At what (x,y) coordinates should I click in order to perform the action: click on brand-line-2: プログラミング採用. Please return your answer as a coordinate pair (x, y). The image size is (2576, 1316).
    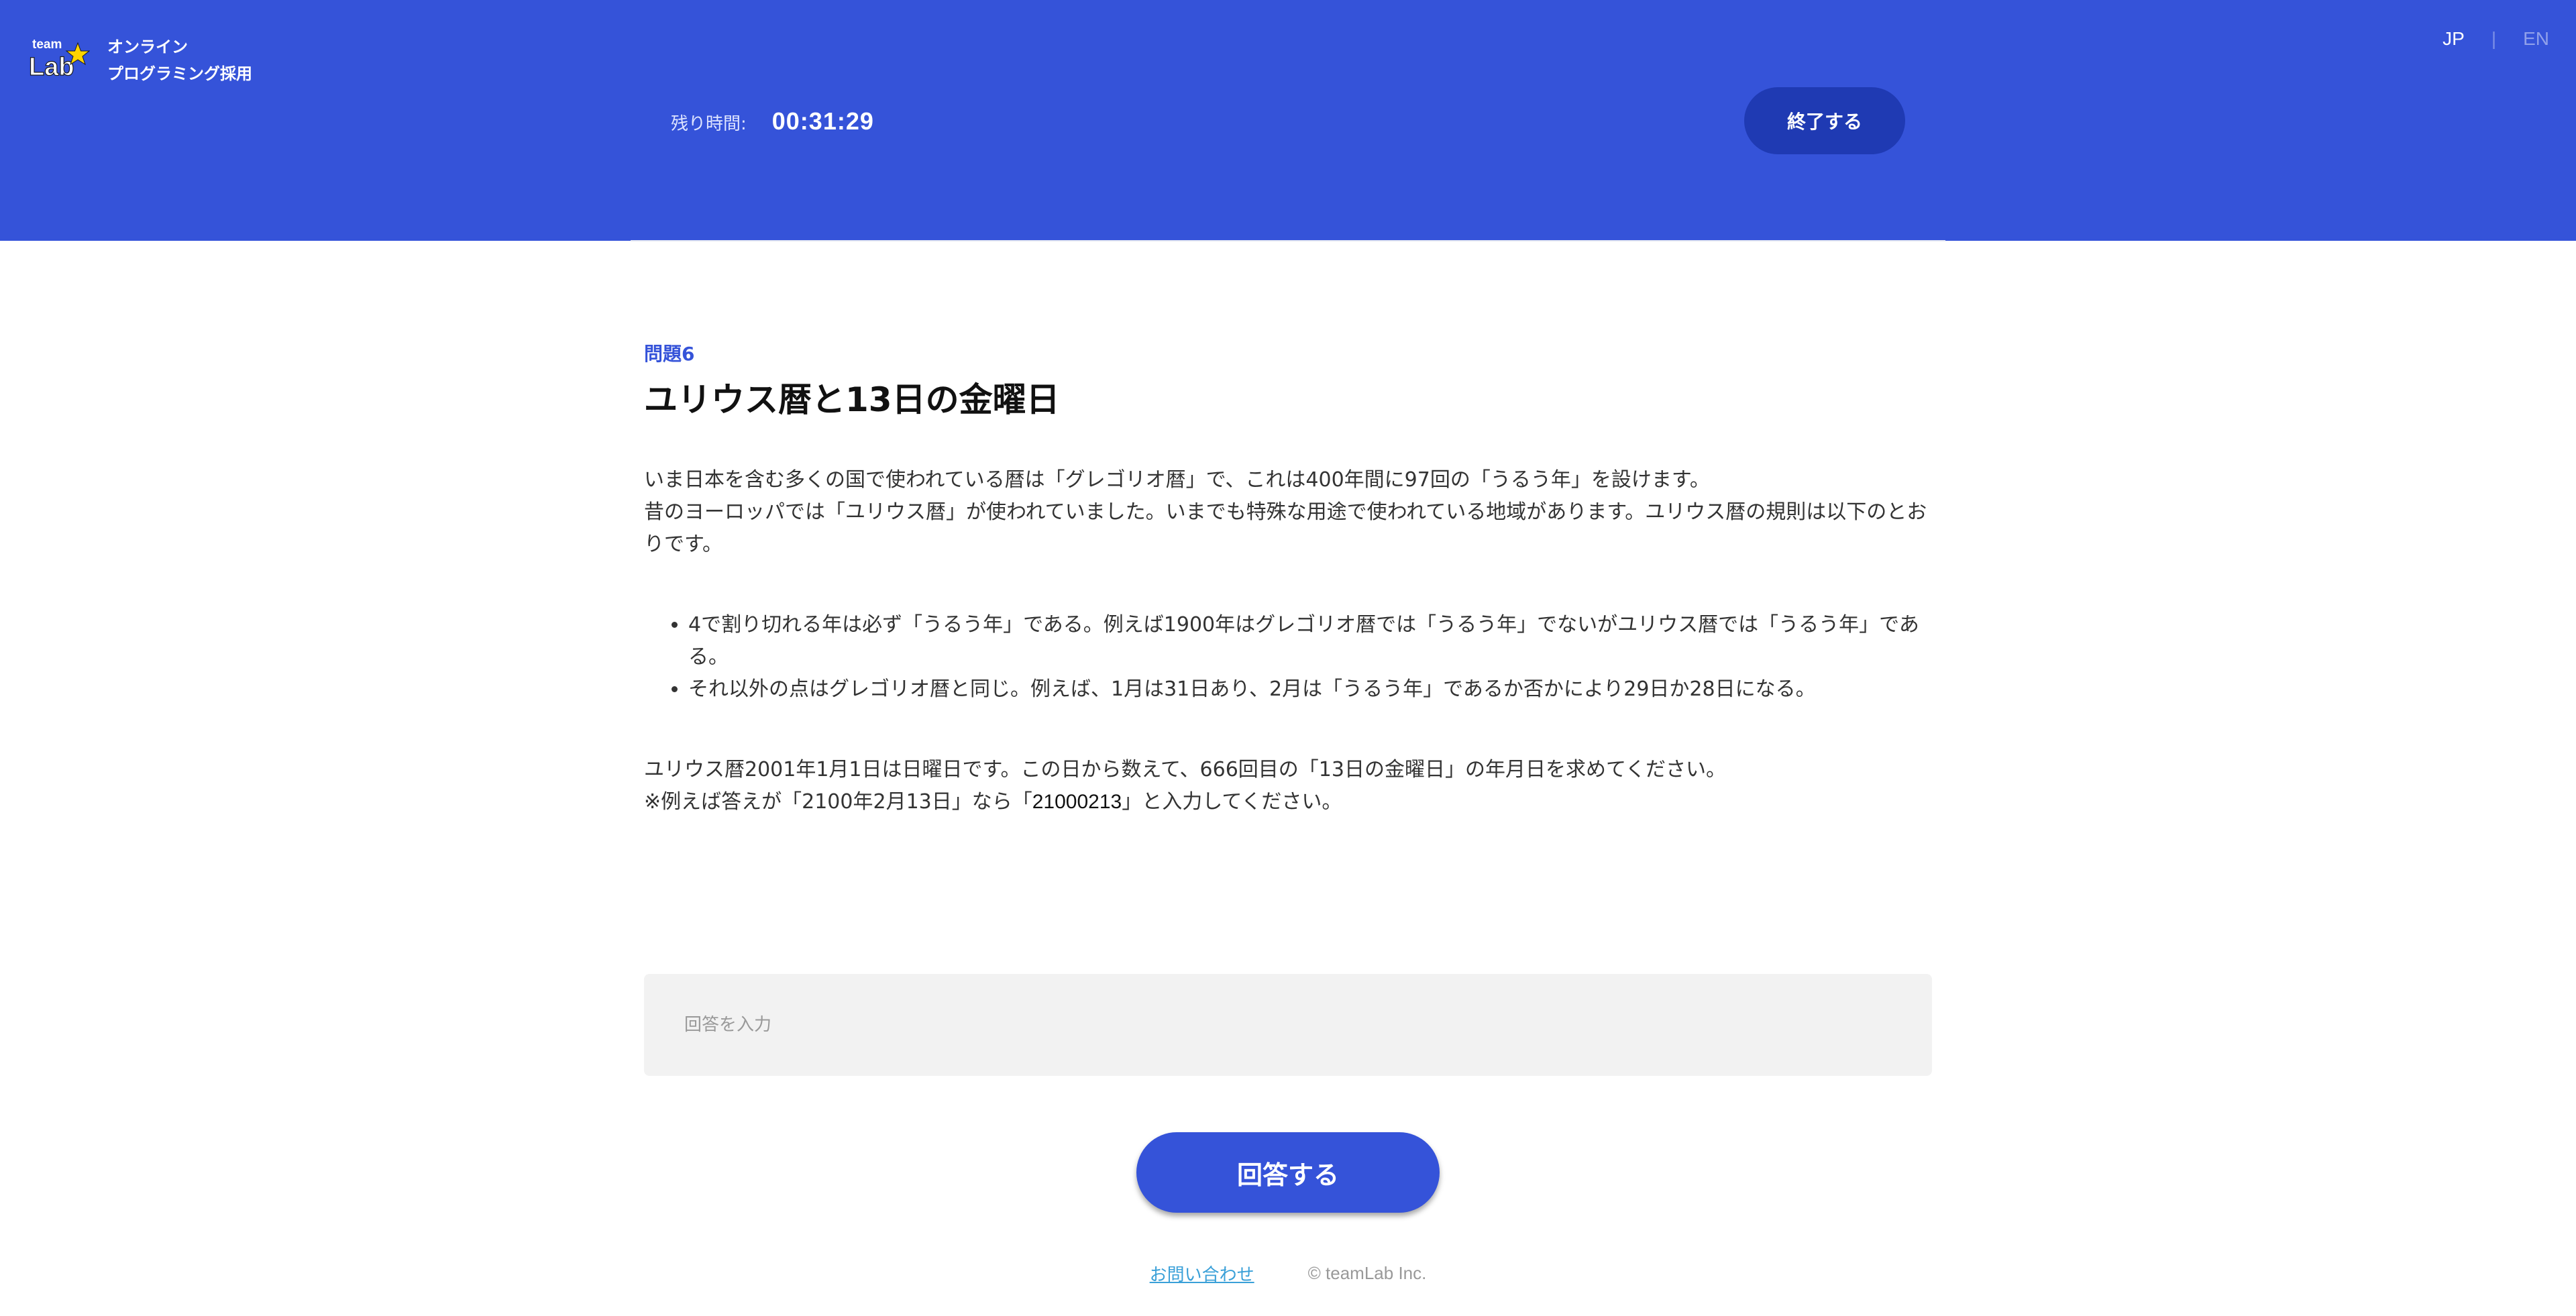
    Looking at the image, I should click on (179, 73).